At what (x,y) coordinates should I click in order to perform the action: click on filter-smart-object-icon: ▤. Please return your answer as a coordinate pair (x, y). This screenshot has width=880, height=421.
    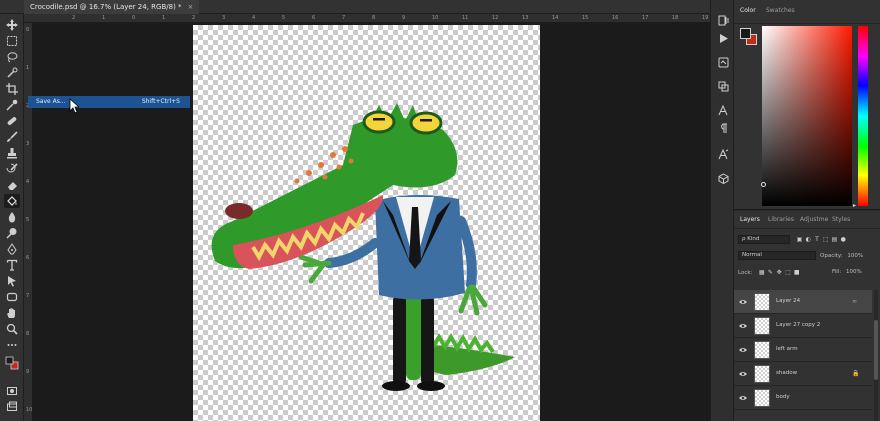
    Looking at the image, I should click on (834, 239).